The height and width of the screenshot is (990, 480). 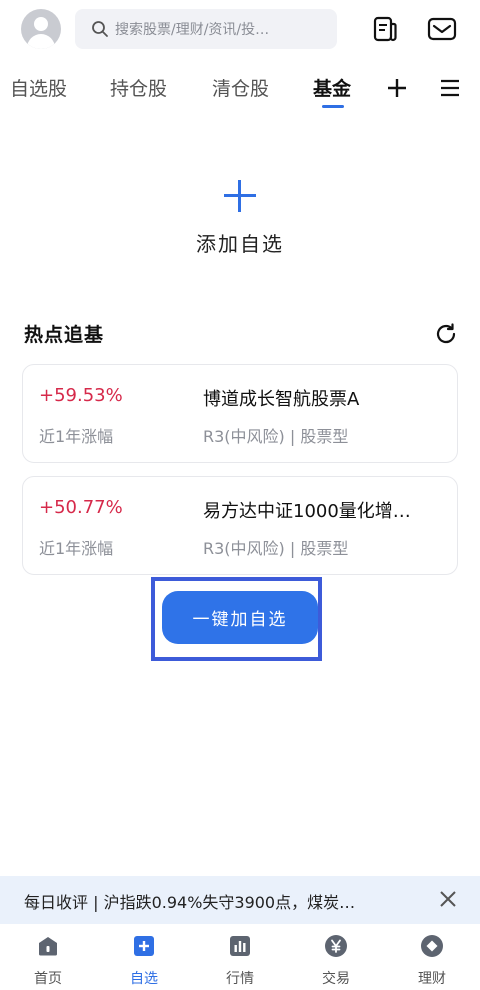 What do you see at coordinates (48, 946) in the screenshot?
I see `home-icon` at bounding box center [48, 946].